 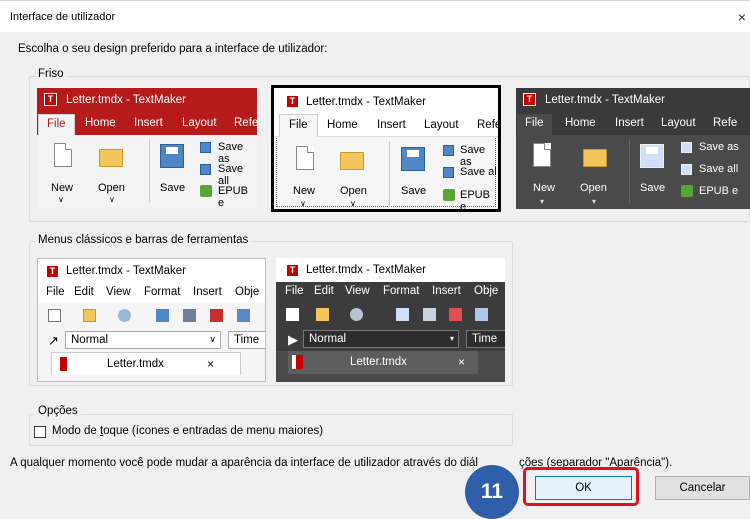 What do you see at coordinates (53, 340) in the screenshot?
I see `pointer-icon: ↗` at bounding box center [53, 340].